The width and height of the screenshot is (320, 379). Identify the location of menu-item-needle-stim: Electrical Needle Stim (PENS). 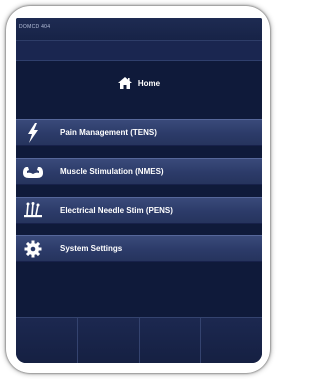
(139, 210).